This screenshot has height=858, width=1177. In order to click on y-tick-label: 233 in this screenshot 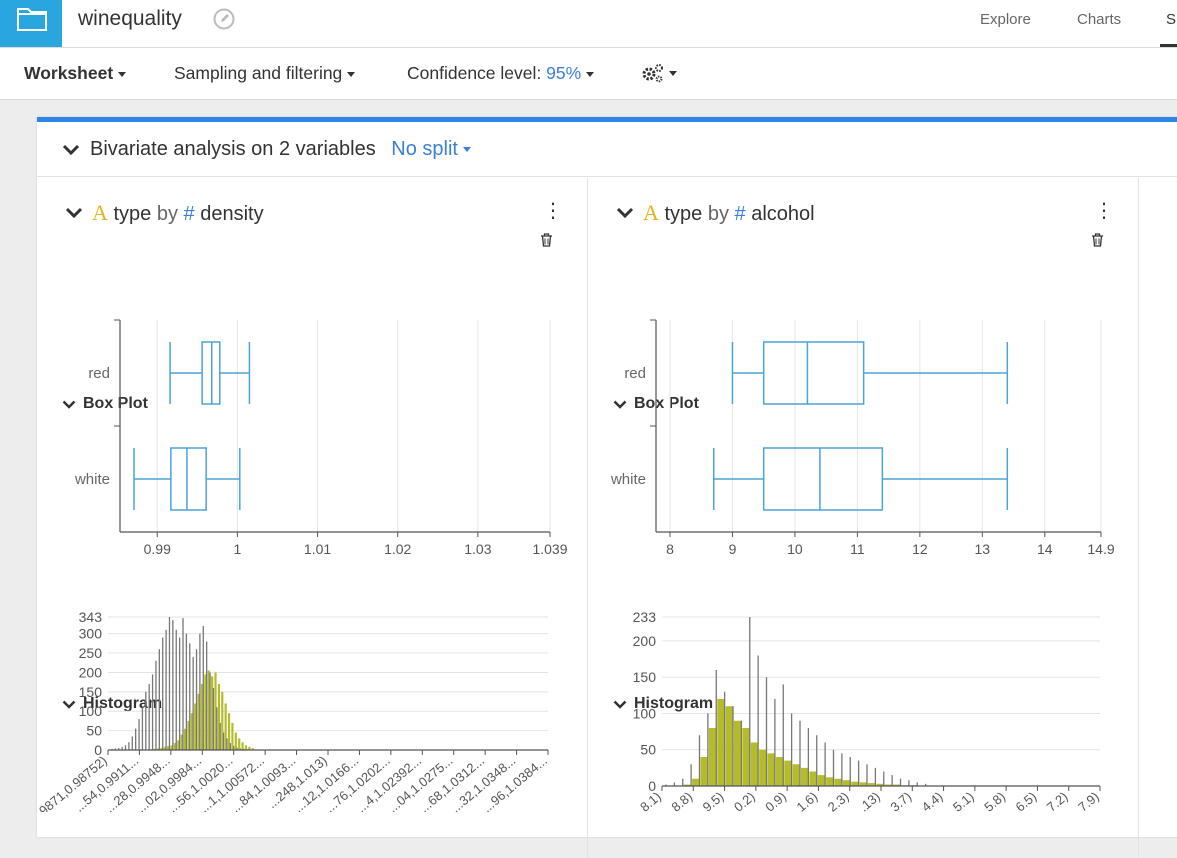, I will do `click(645, 617)`.